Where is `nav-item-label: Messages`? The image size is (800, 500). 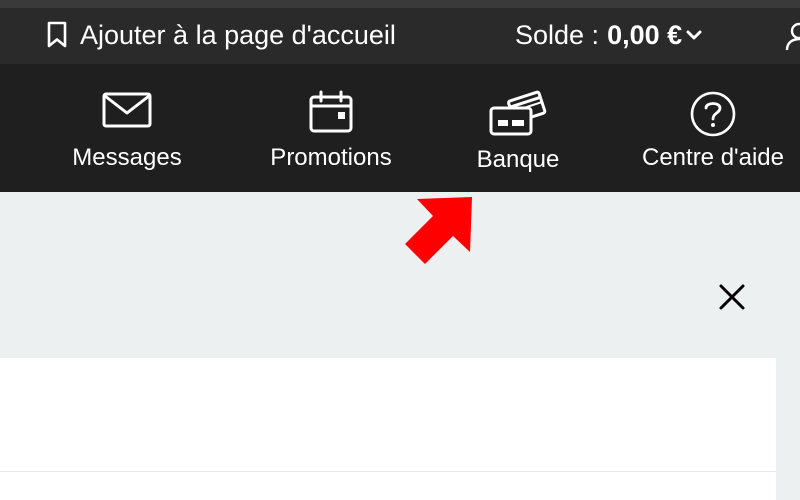
nav-item-label: Messages is located at coordinates (127, 157).